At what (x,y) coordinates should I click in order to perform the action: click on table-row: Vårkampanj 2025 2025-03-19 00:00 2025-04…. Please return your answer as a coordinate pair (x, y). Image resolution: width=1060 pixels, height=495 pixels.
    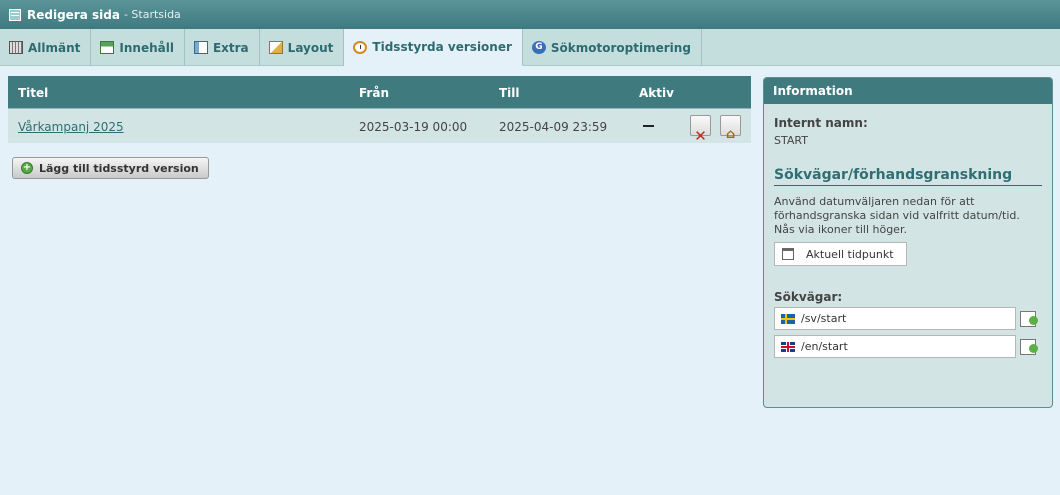
    Looking at the image, I should click on (379, 127).